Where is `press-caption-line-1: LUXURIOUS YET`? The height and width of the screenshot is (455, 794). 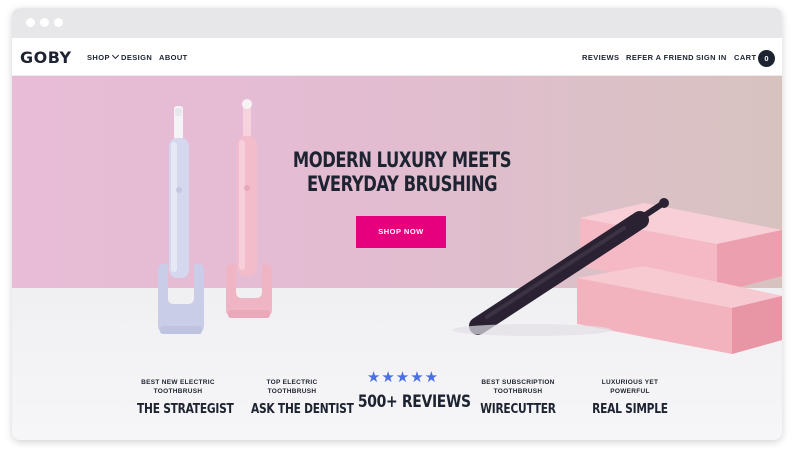
press-caption-line-1: LUXURIOUS YET is located at coordinates (630, 382).